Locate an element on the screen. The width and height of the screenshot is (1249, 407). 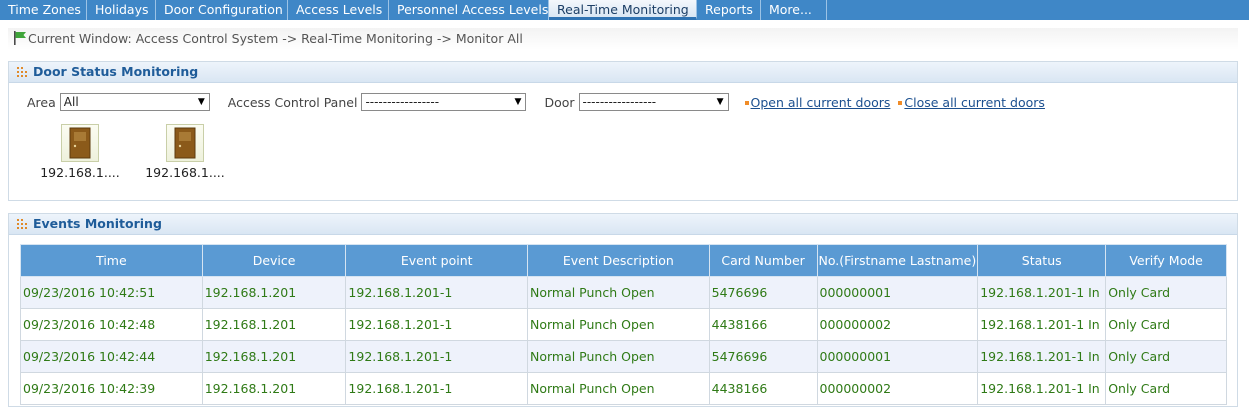
column-header: Device is located at coordinates (274, 260).